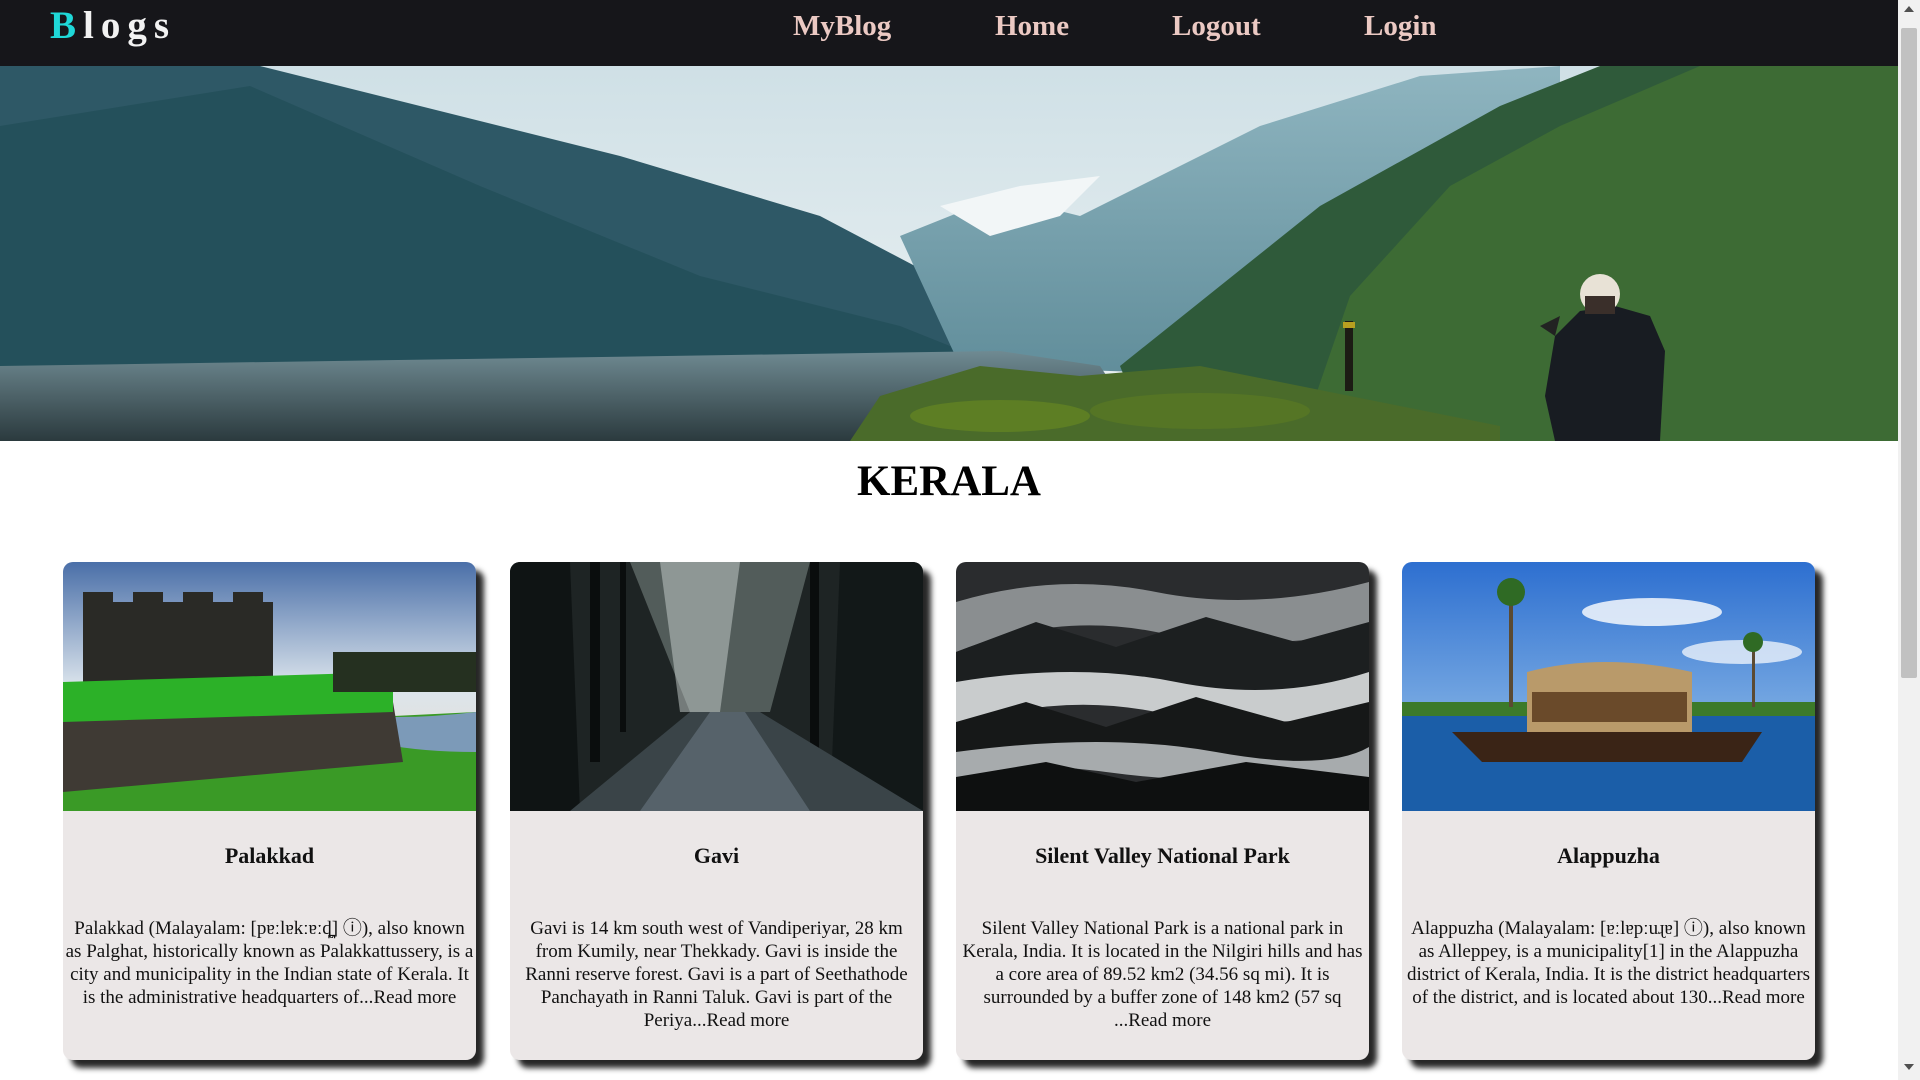 The width and height of the screenshot is (1920, 1080). What do you see at coordinates (269, 686) in the screenshot?
I see `card-image-fort` at bounding box center [269, 686].